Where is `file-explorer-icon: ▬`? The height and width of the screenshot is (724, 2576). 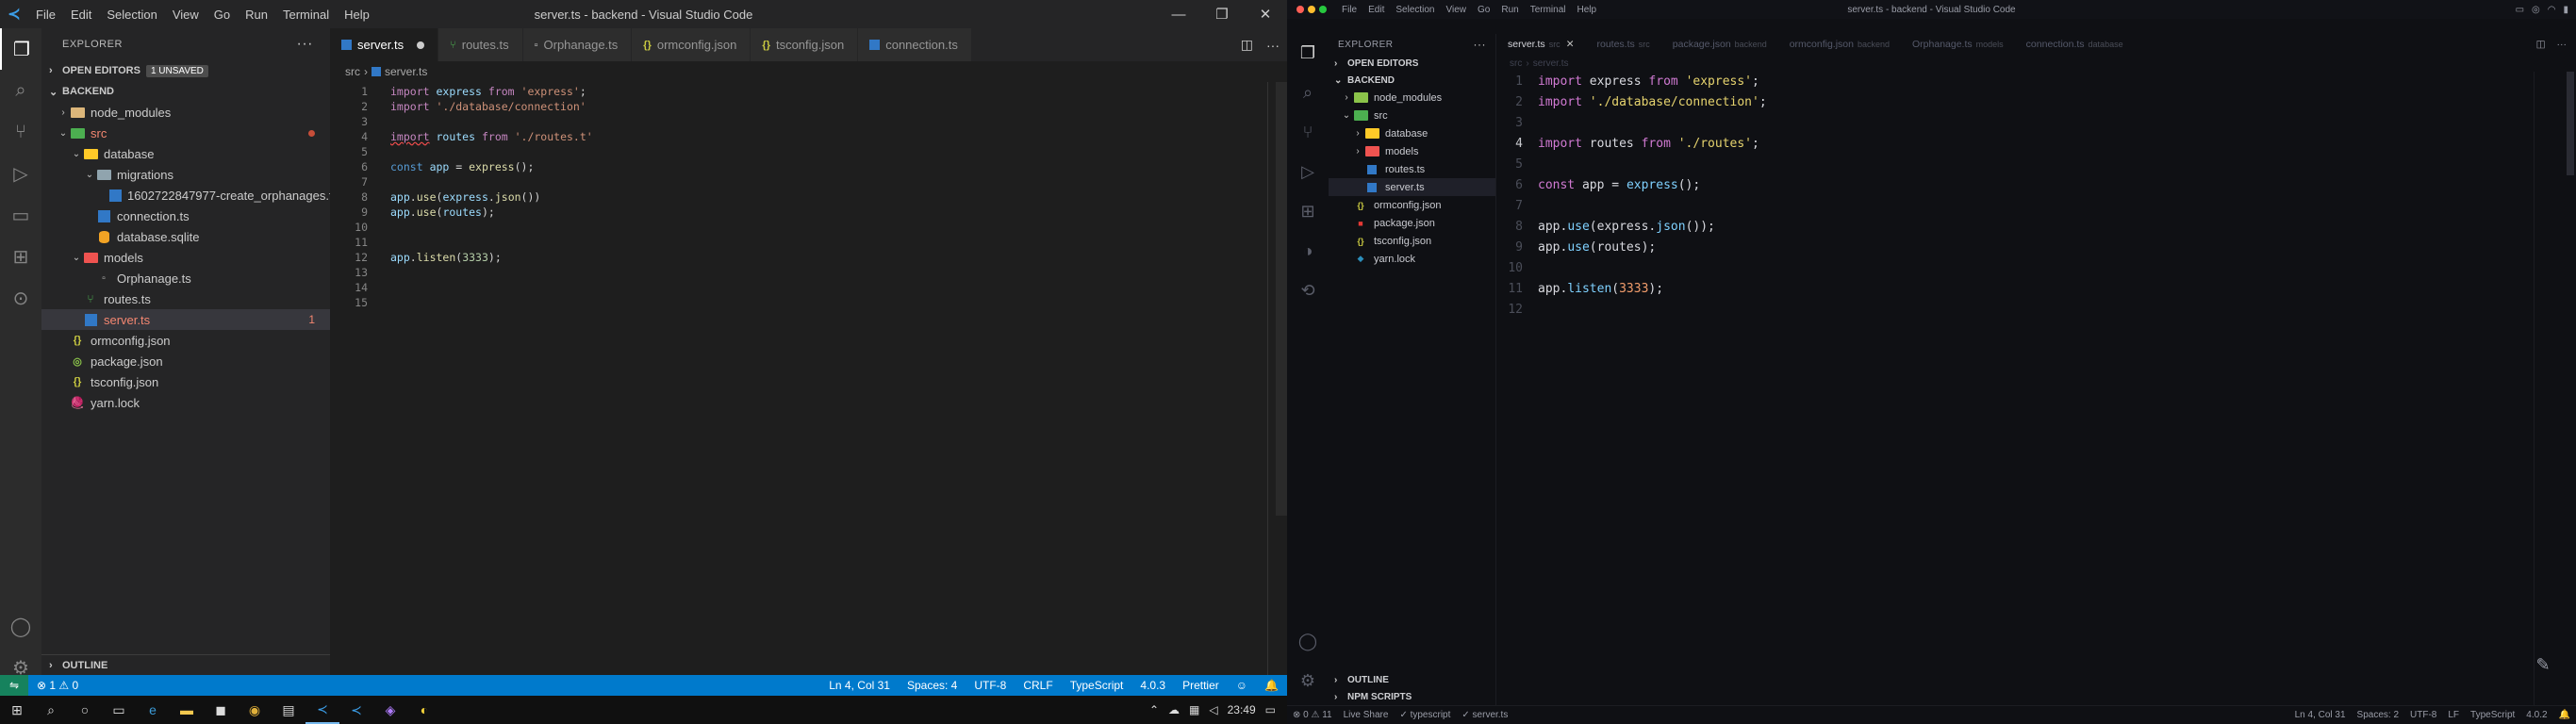 file-explorer-icon: ▬ is located at coordinates (187, 710).